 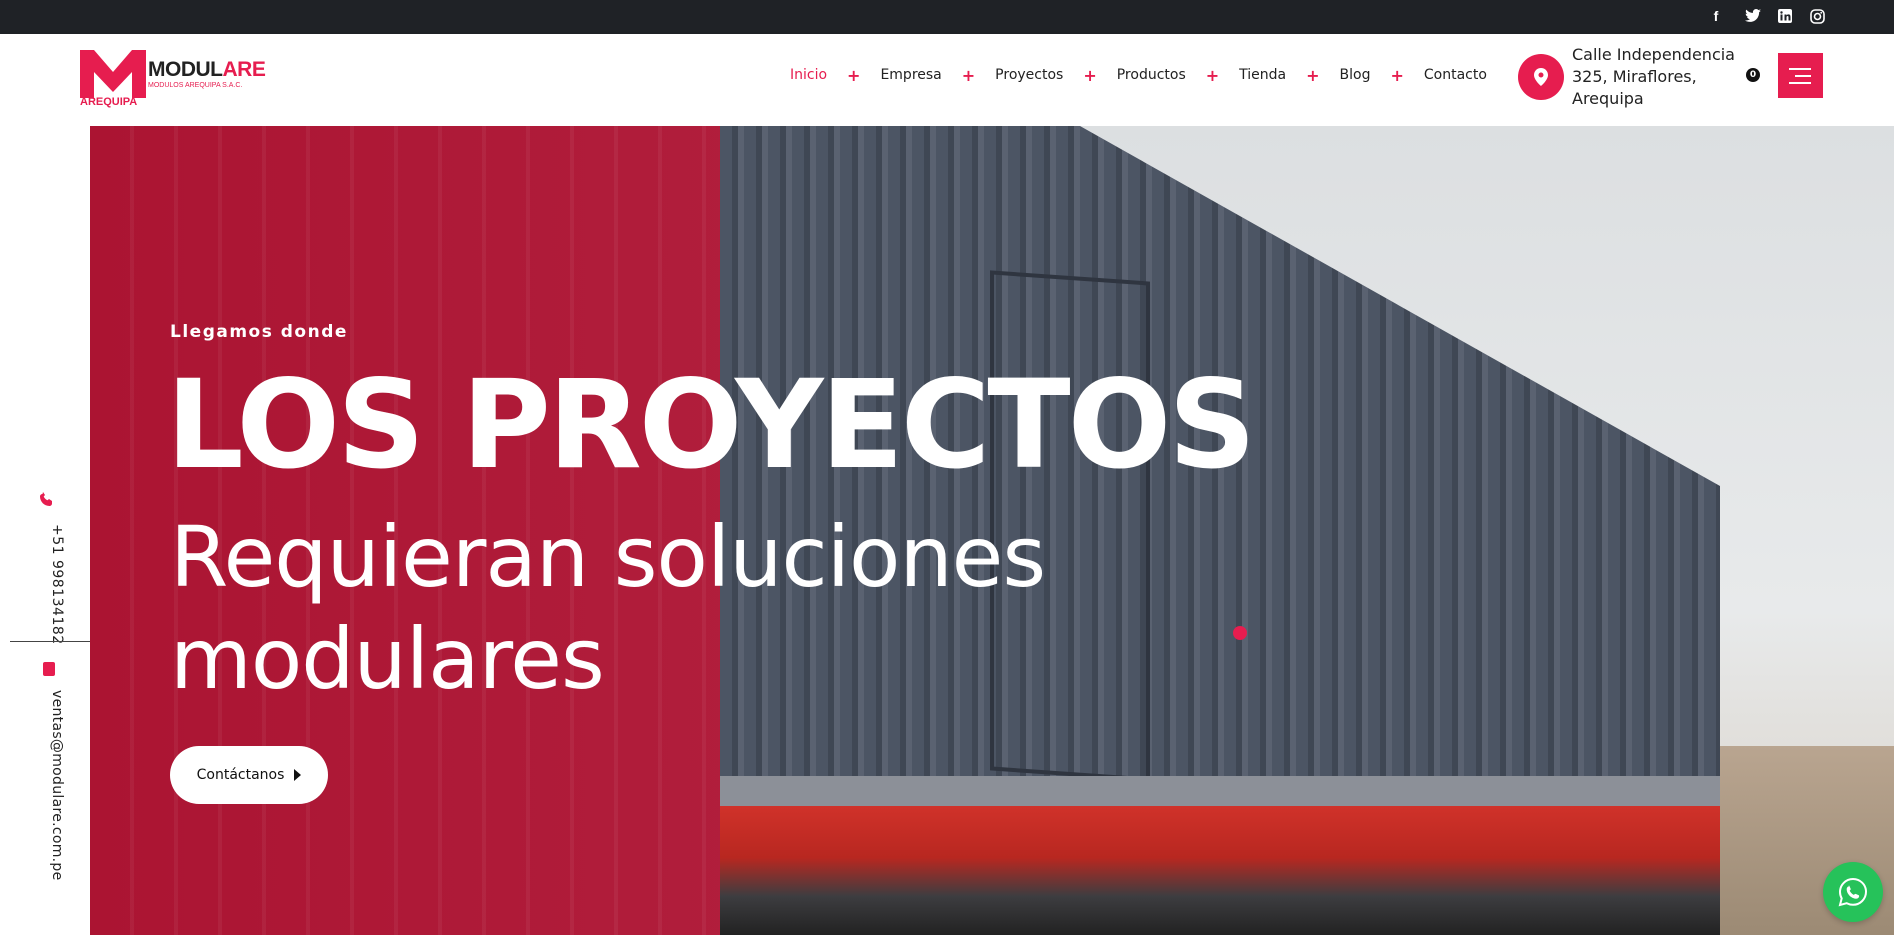 I want to click on phone-icon, so click(x=47, y=501).